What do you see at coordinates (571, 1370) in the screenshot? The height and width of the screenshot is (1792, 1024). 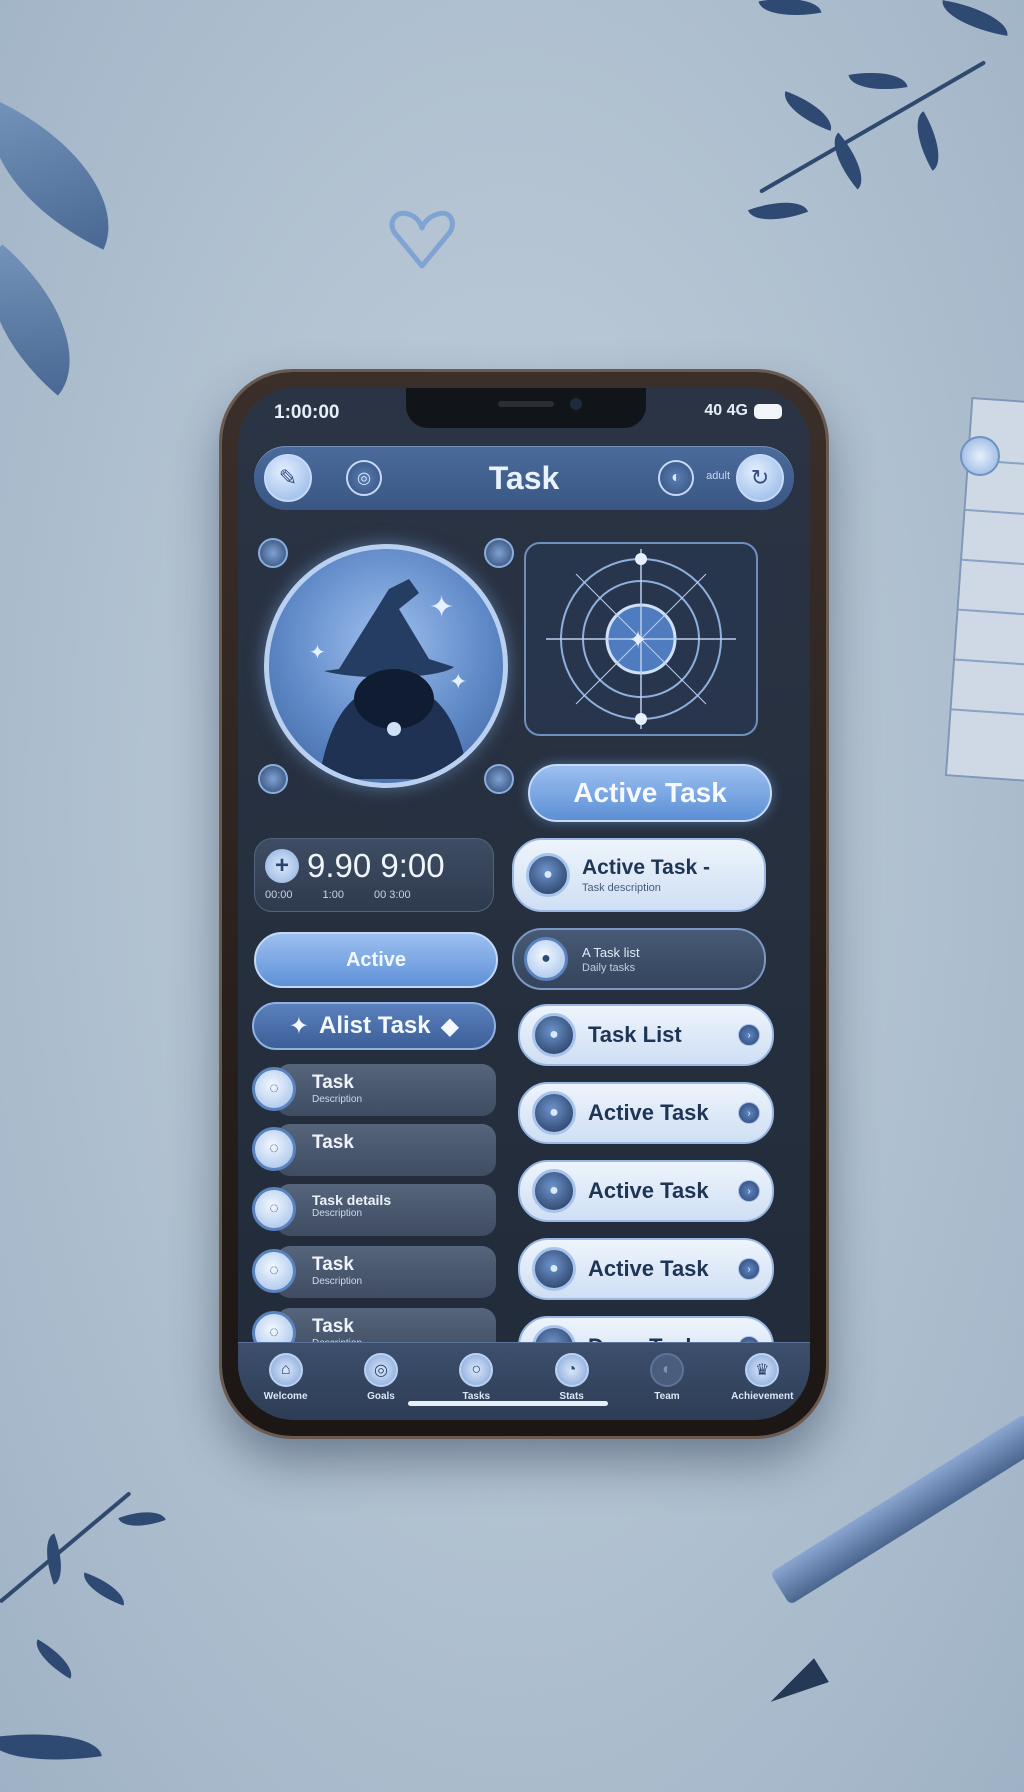 I see `chart-icon: ◔` at bounding box center [571, 1370].